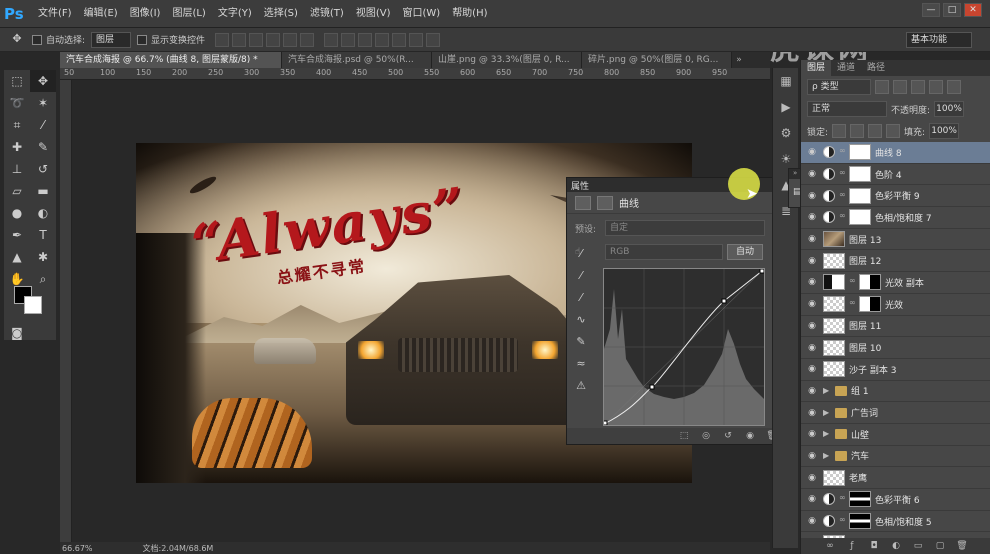  I want to click on magic-wand-icon: ✶, so click(43, 103).